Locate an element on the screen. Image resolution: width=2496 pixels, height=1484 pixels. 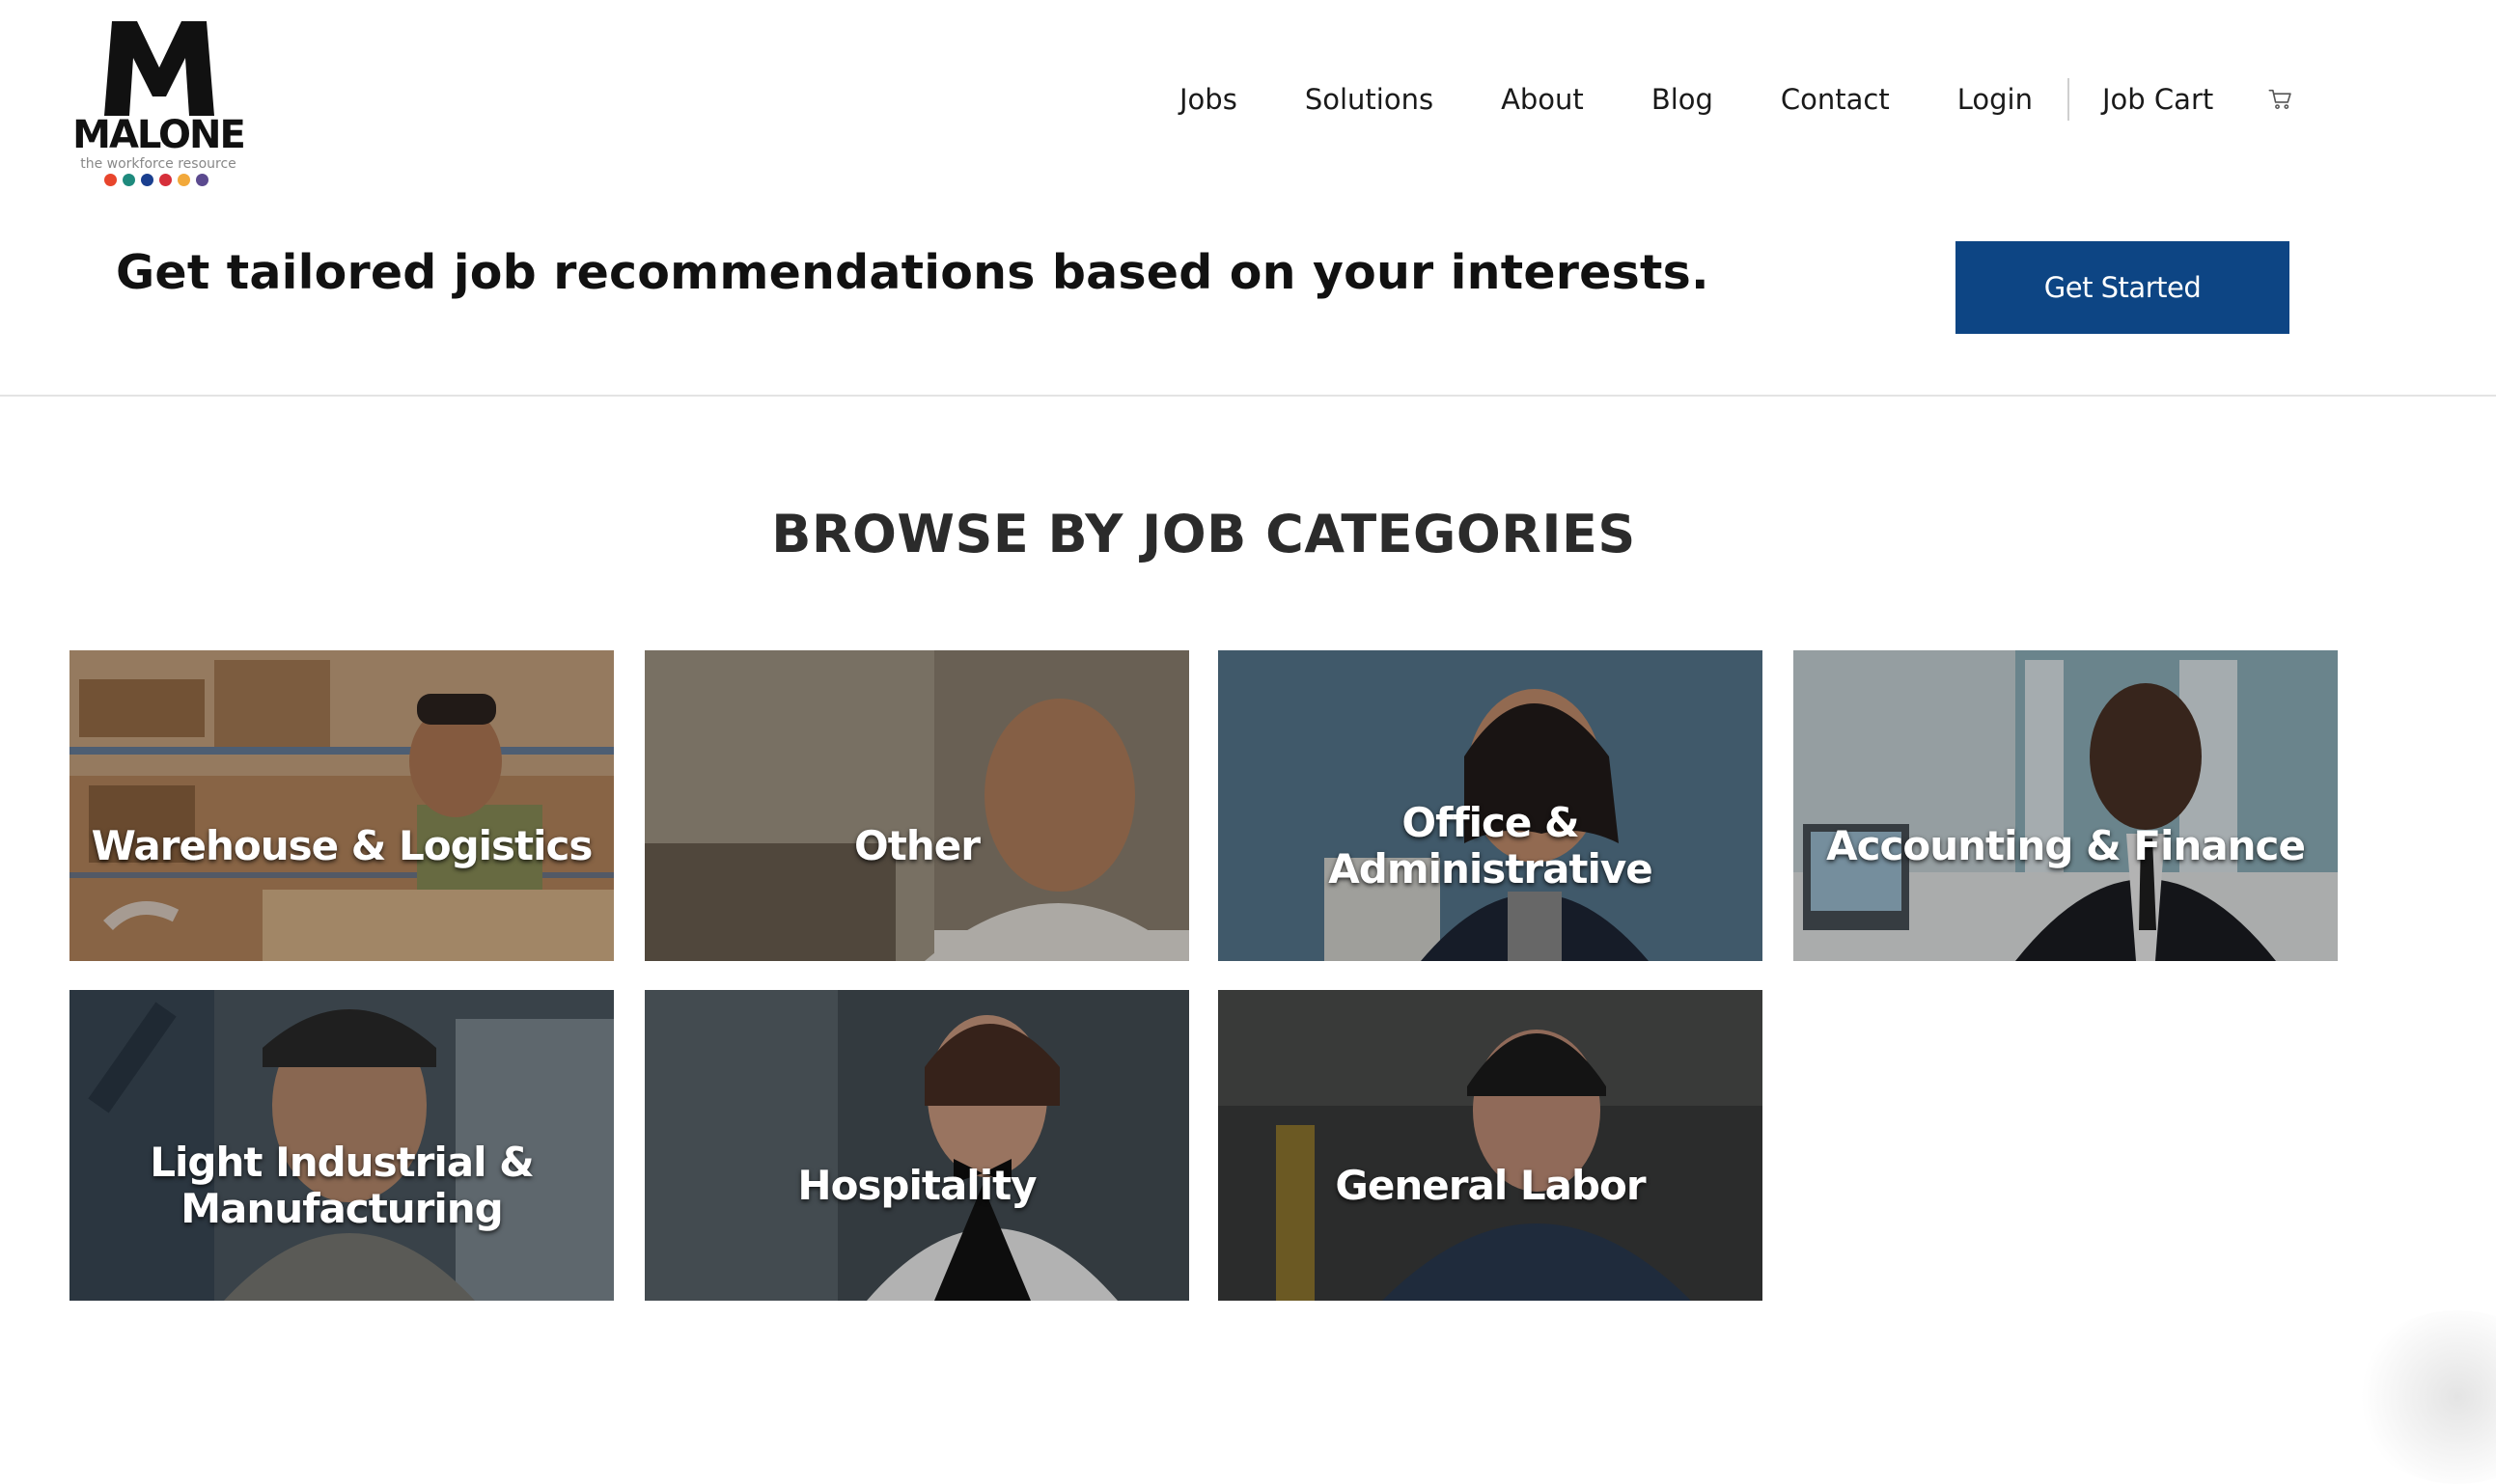
category-label: Warehouse & Logistics is located at coordinates (342, 845).